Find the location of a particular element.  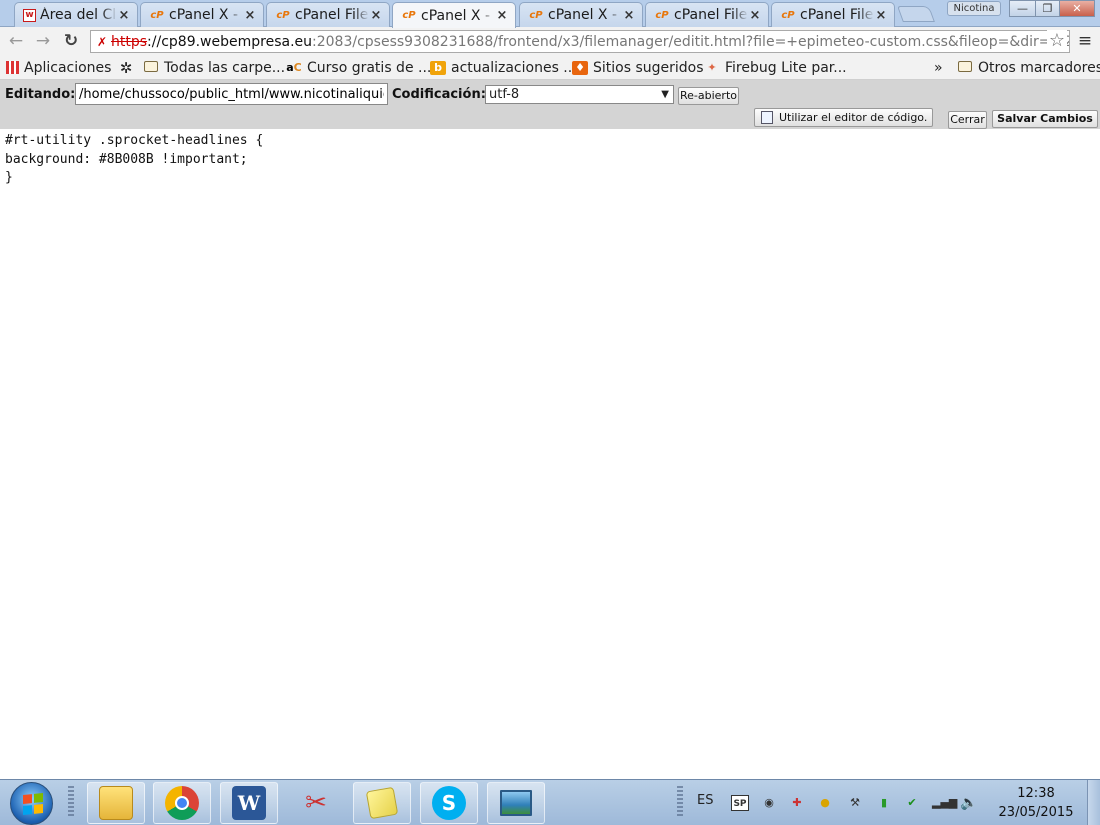

bookmark-label: Otros marcadores is located at coordinates (1039, 67).